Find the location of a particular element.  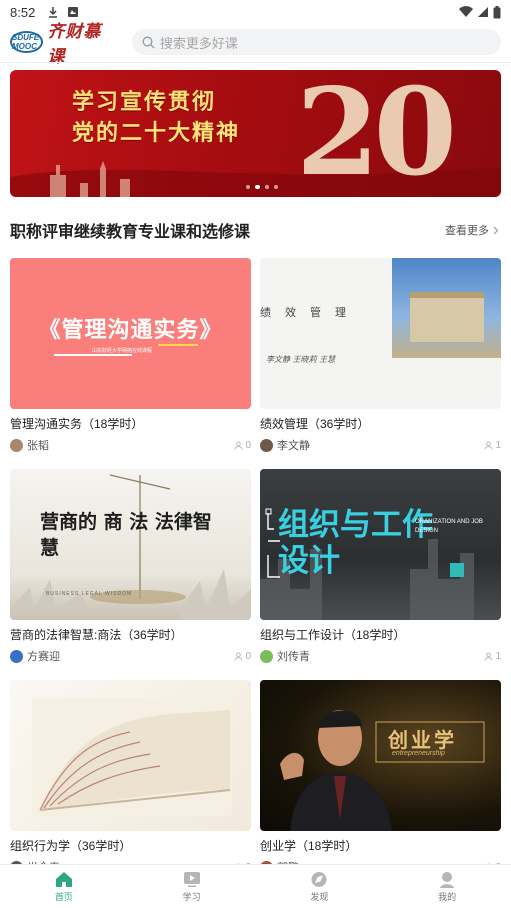

chevron-right-icon is located at coordinates (496, 230).